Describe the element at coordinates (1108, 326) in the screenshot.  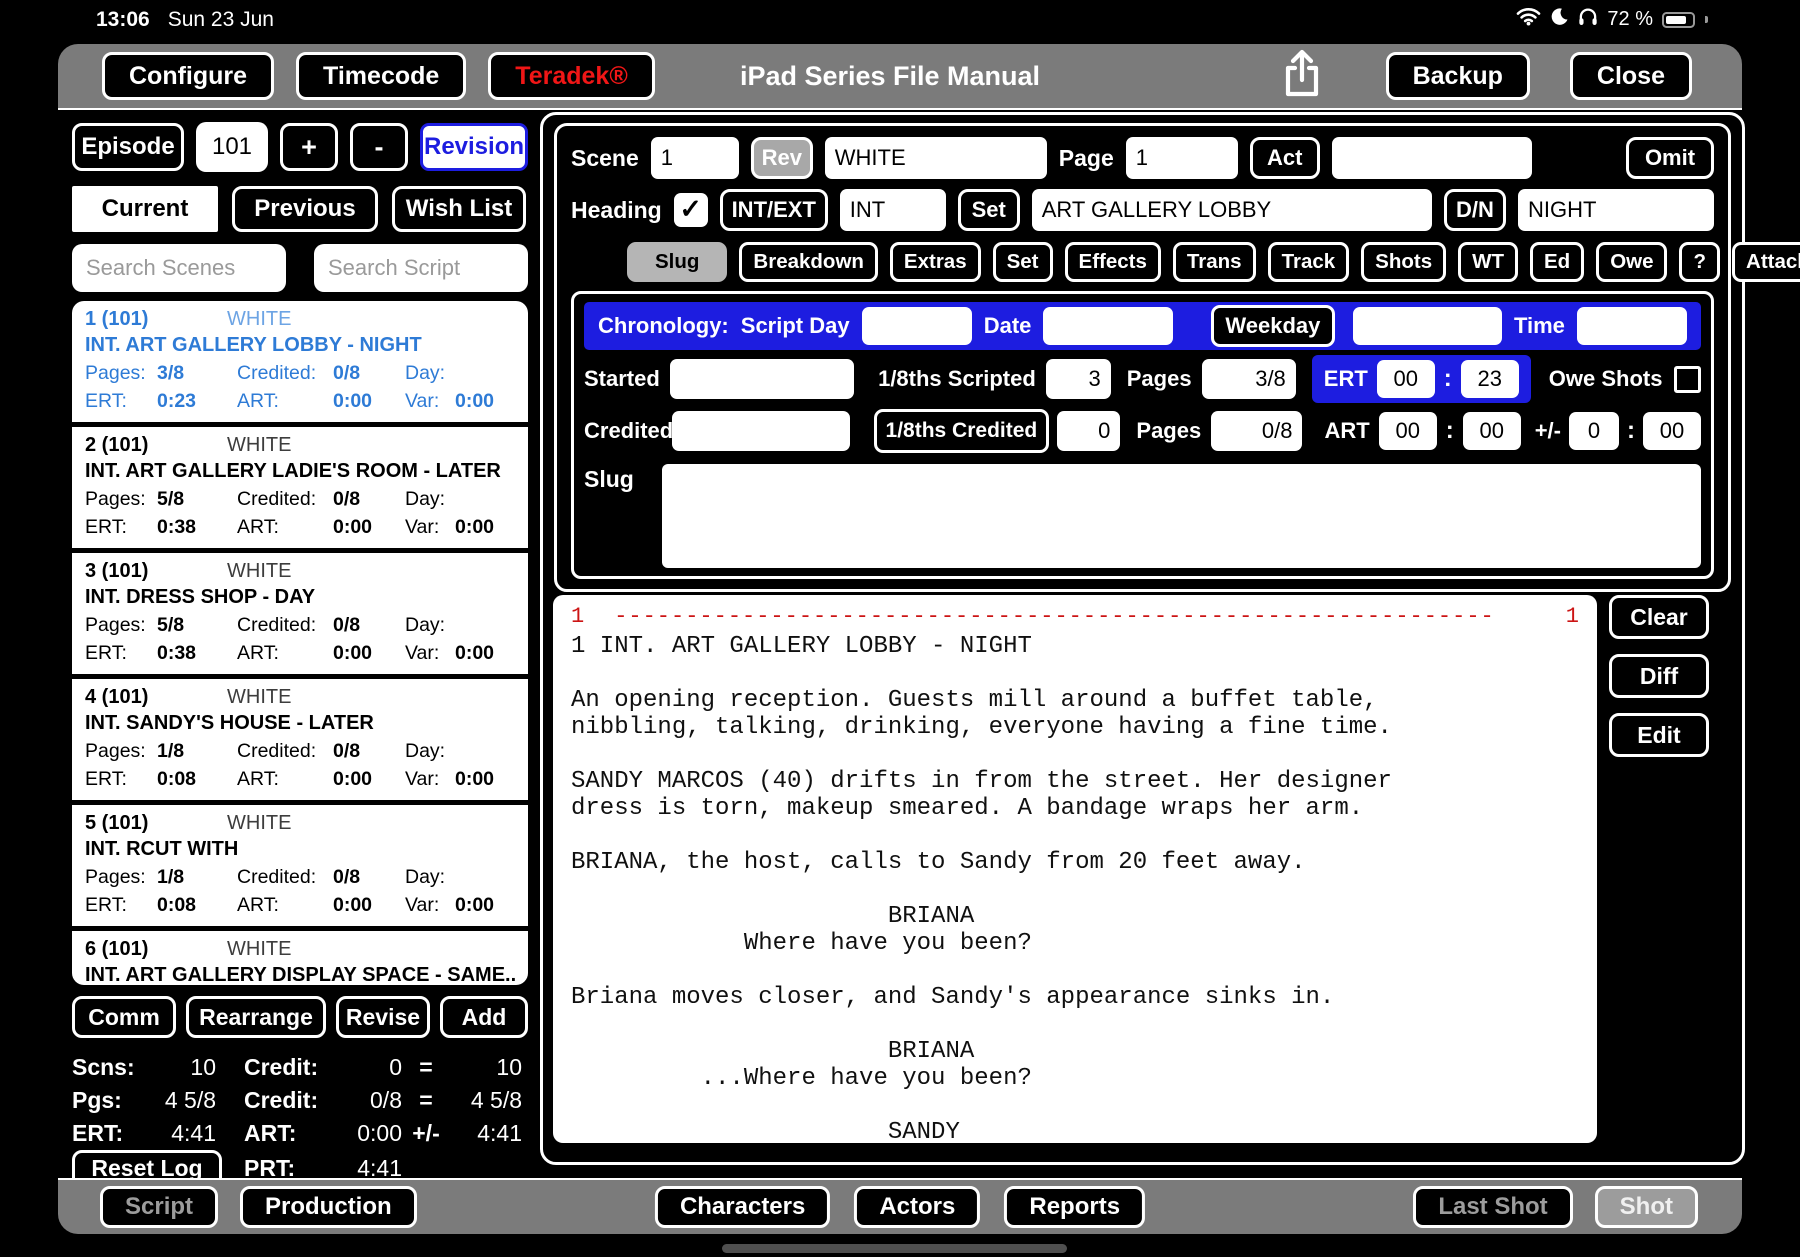
I see `date-field` at that location.